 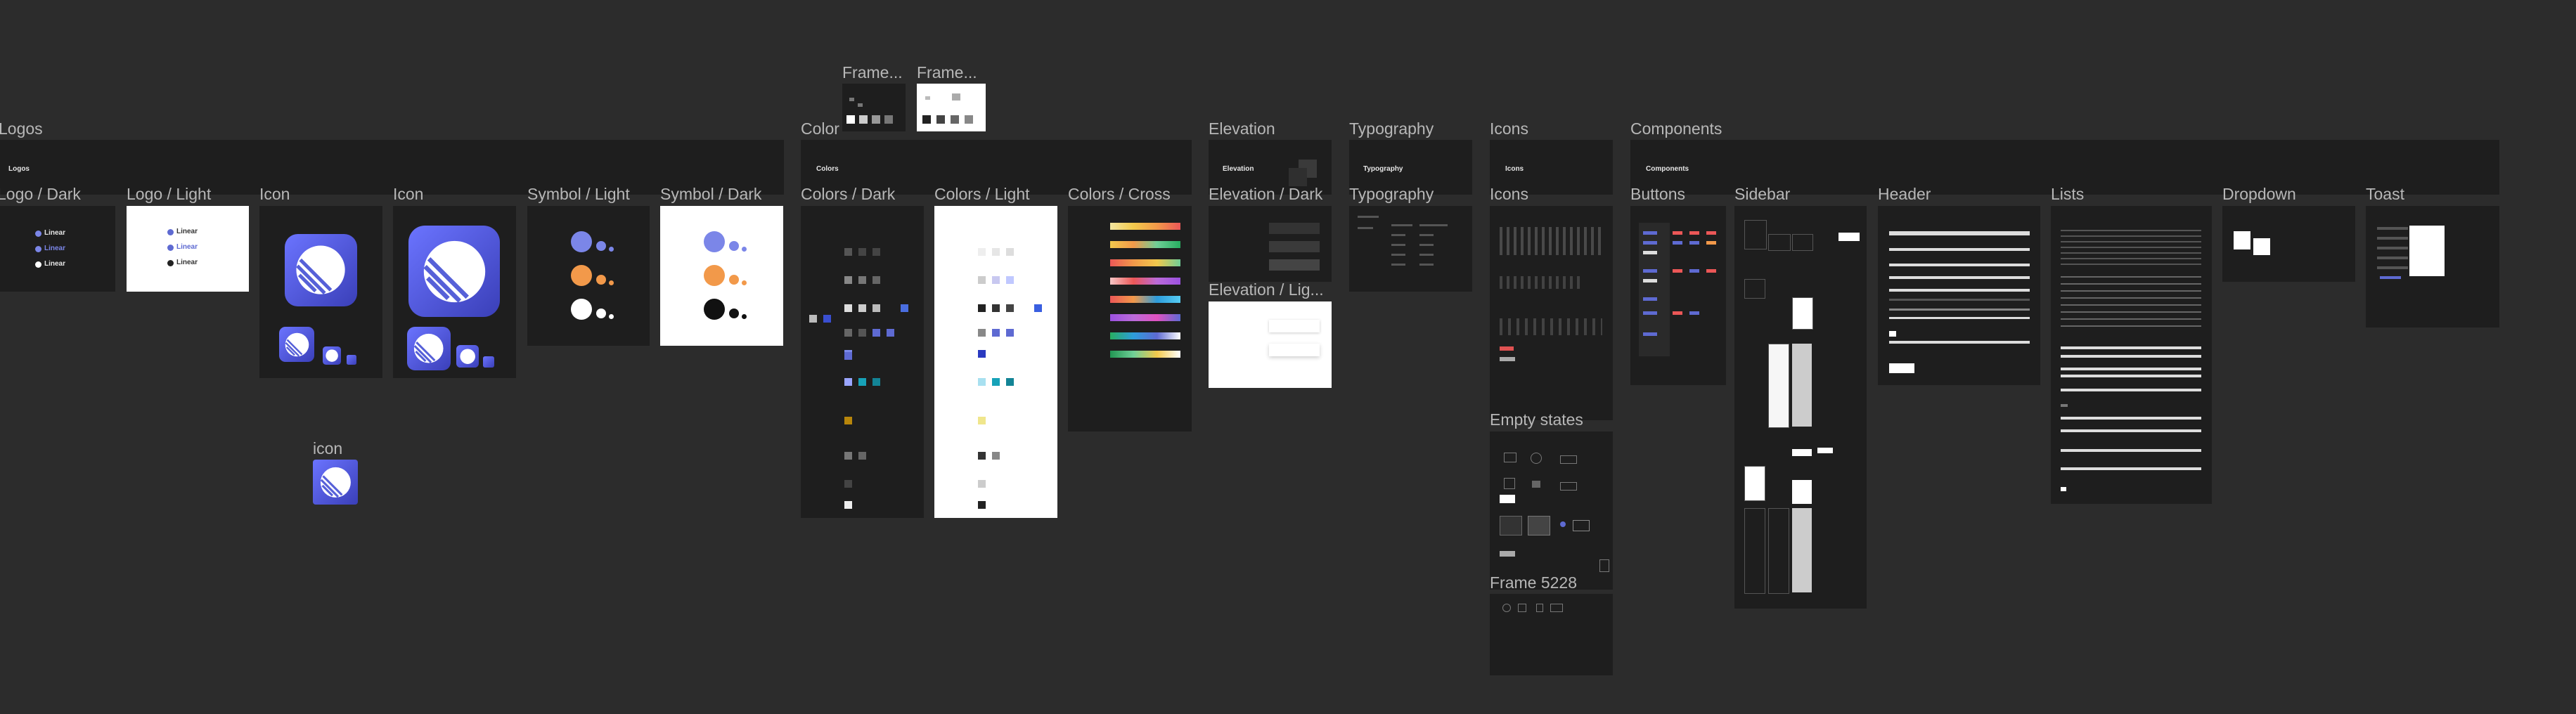 What do you see at coordinates (1514, 169) in the screenshot?
I see `banner-title: Icons` at bounding box center [1514, 169].